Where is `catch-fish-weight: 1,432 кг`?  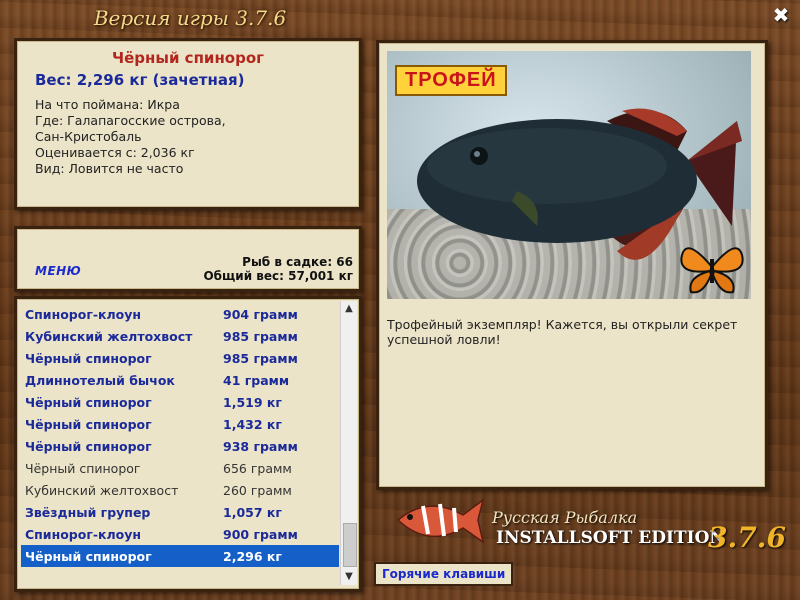 catch-fish-weight: 1,432 кг is located at coordinates (252, 424).